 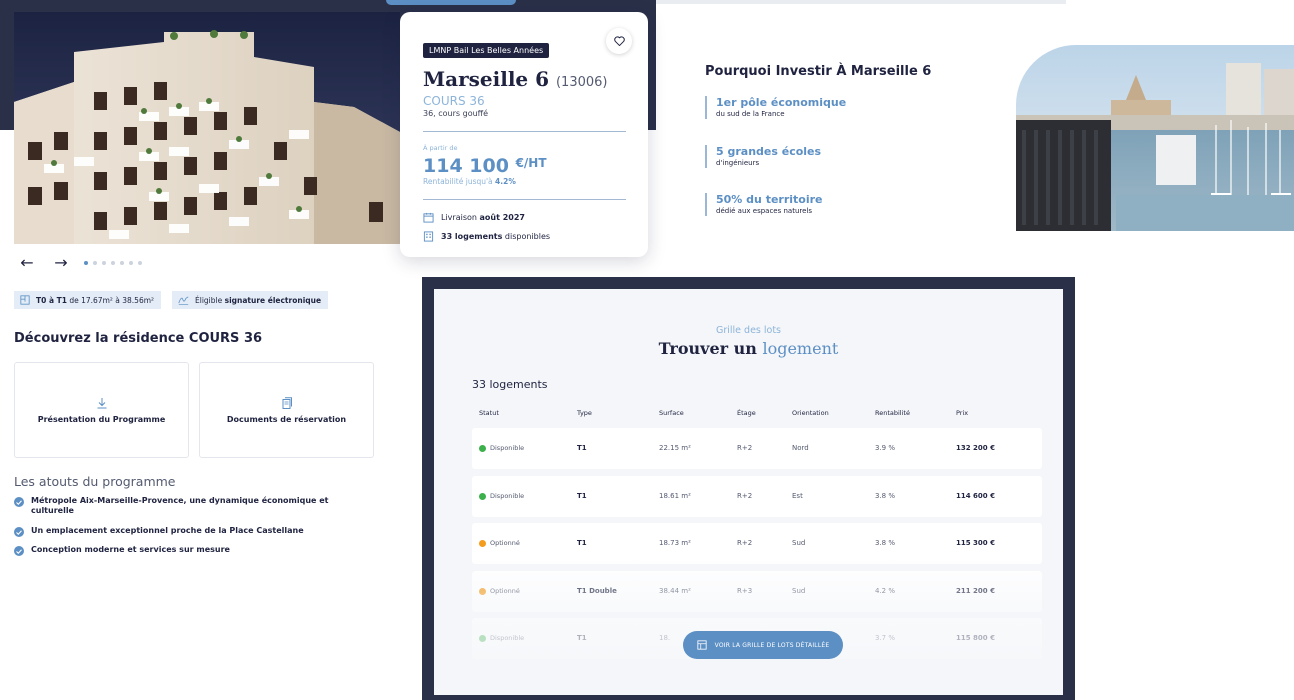 I want to click on why-stat-highlight: 1er pôle économique, so click(x=781, y=102).